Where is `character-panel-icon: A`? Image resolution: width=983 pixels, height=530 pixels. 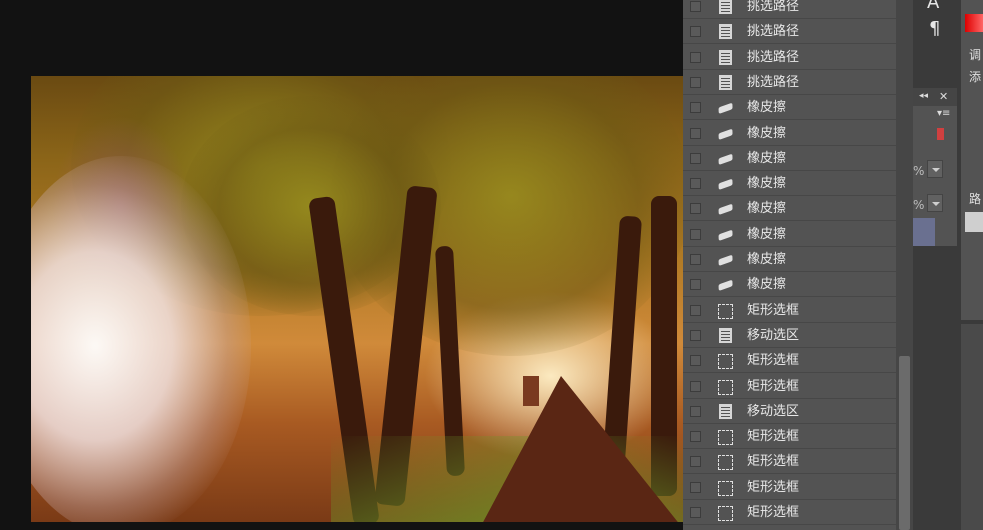
character-panel-icon: A is located at coordinates (933, 6).